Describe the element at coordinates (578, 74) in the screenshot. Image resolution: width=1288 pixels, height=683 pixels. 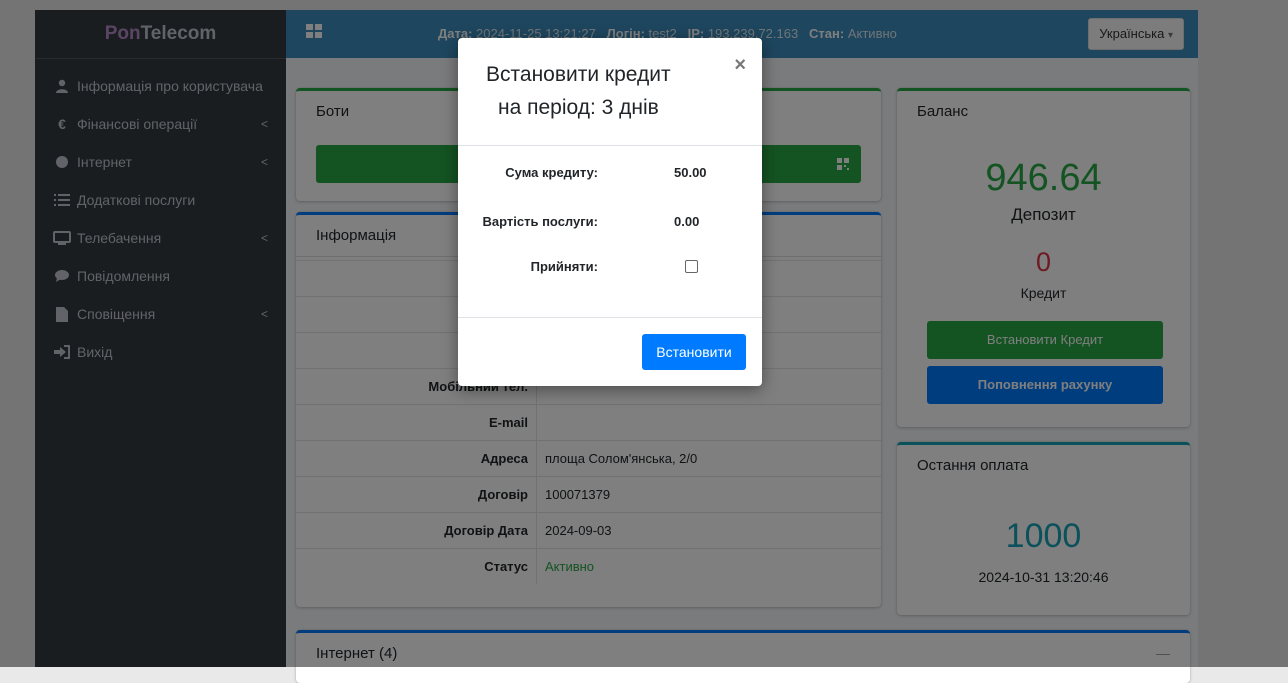
I see `modal-title-line1: Встановити кредит` at that location.